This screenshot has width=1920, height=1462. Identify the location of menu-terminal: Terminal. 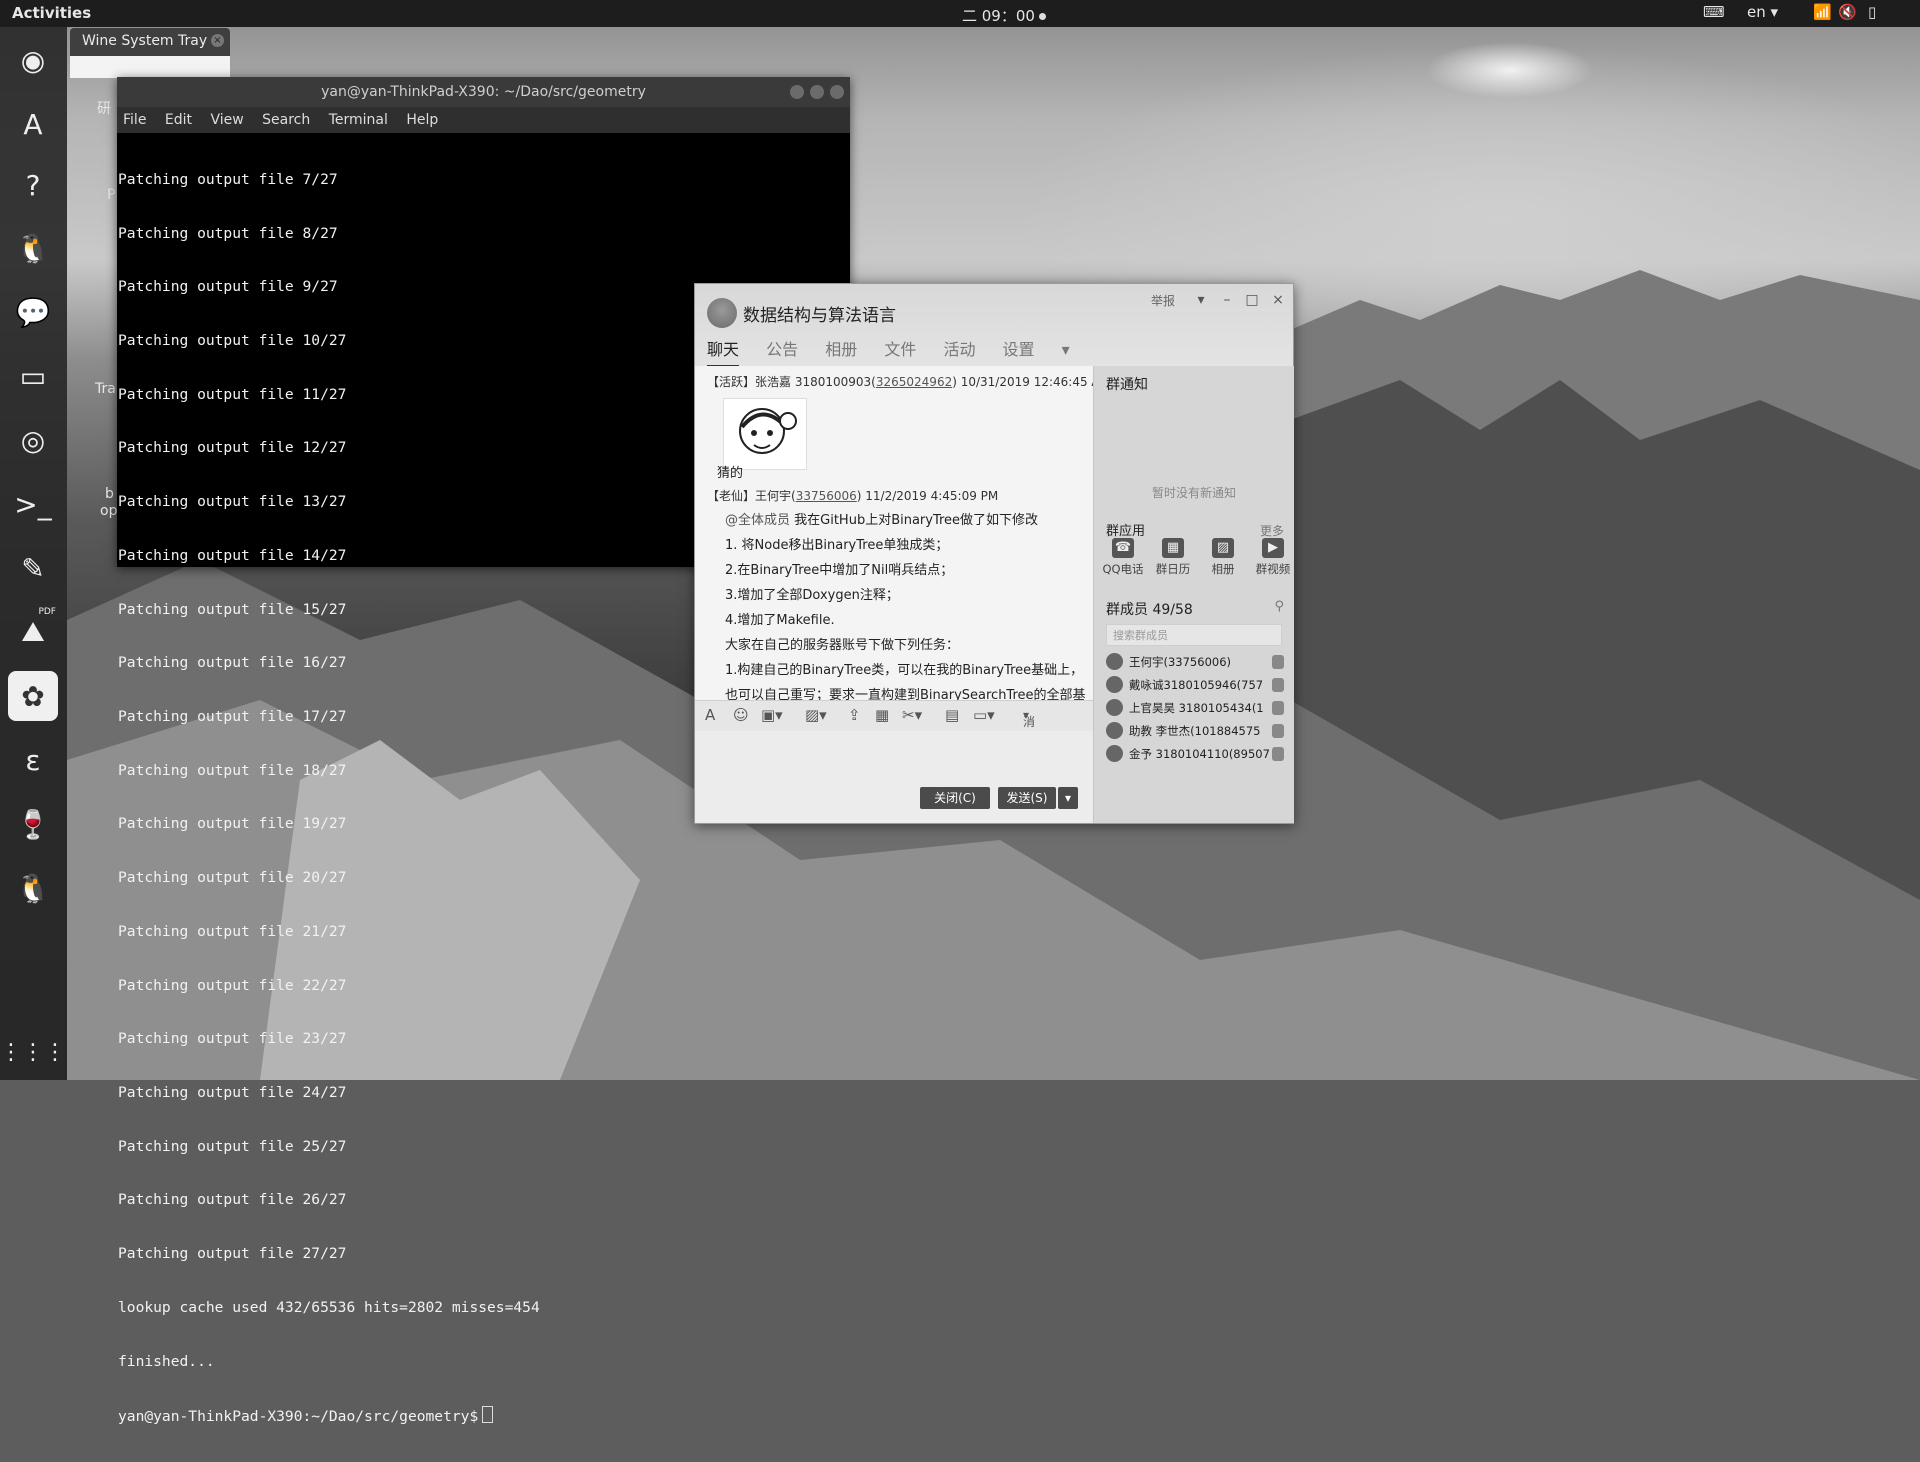
(358, 120).